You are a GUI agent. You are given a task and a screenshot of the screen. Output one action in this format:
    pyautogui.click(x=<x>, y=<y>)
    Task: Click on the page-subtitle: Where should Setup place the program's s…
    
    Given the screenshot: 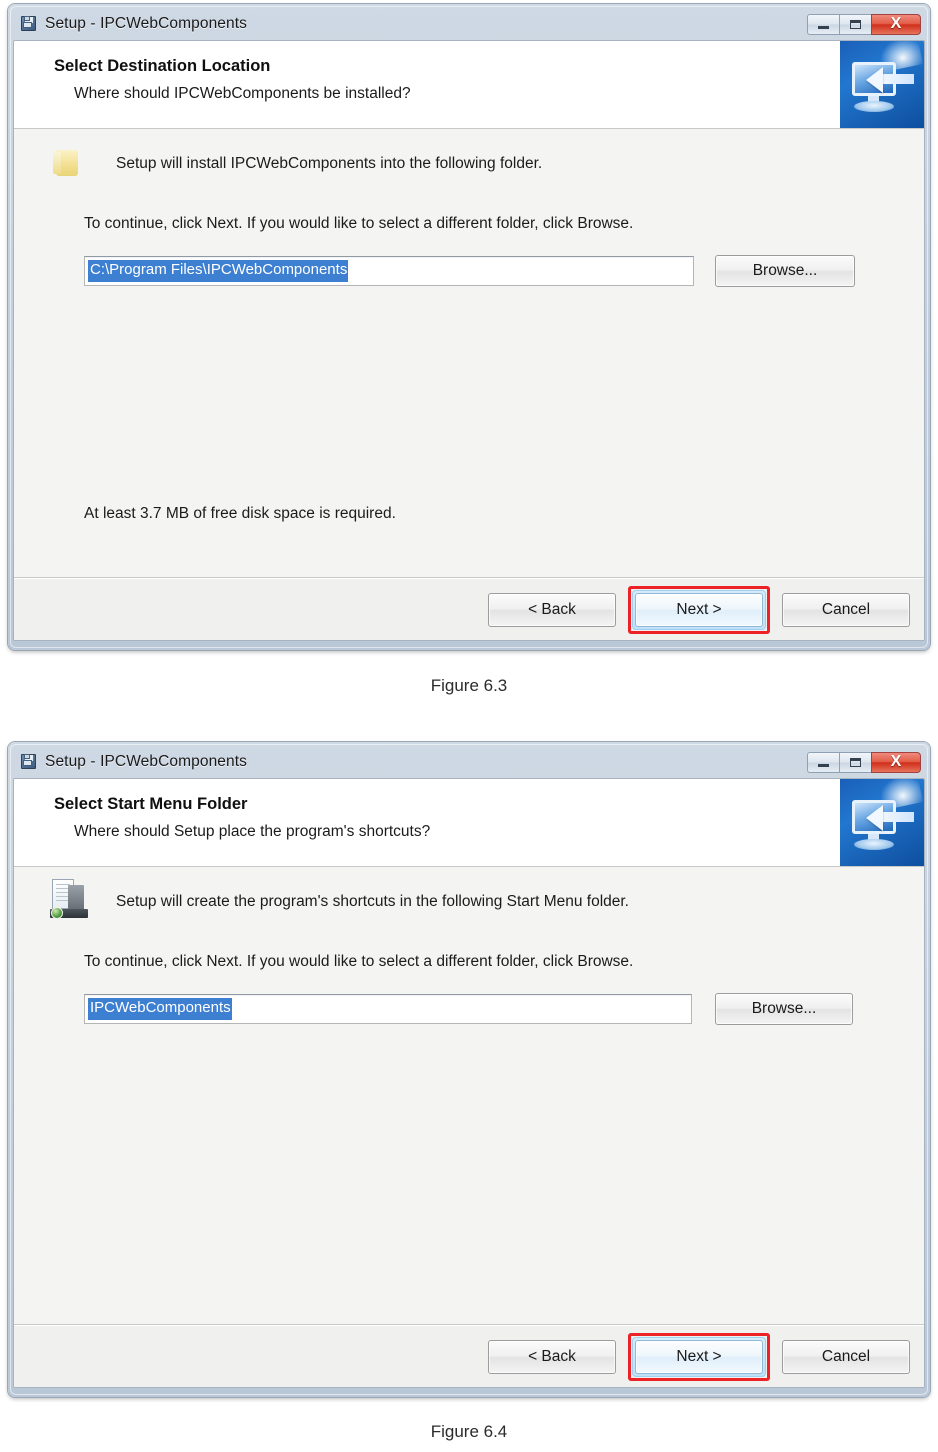 What is the action you would take?
    pyautogui.click(x=252, y=831)
    